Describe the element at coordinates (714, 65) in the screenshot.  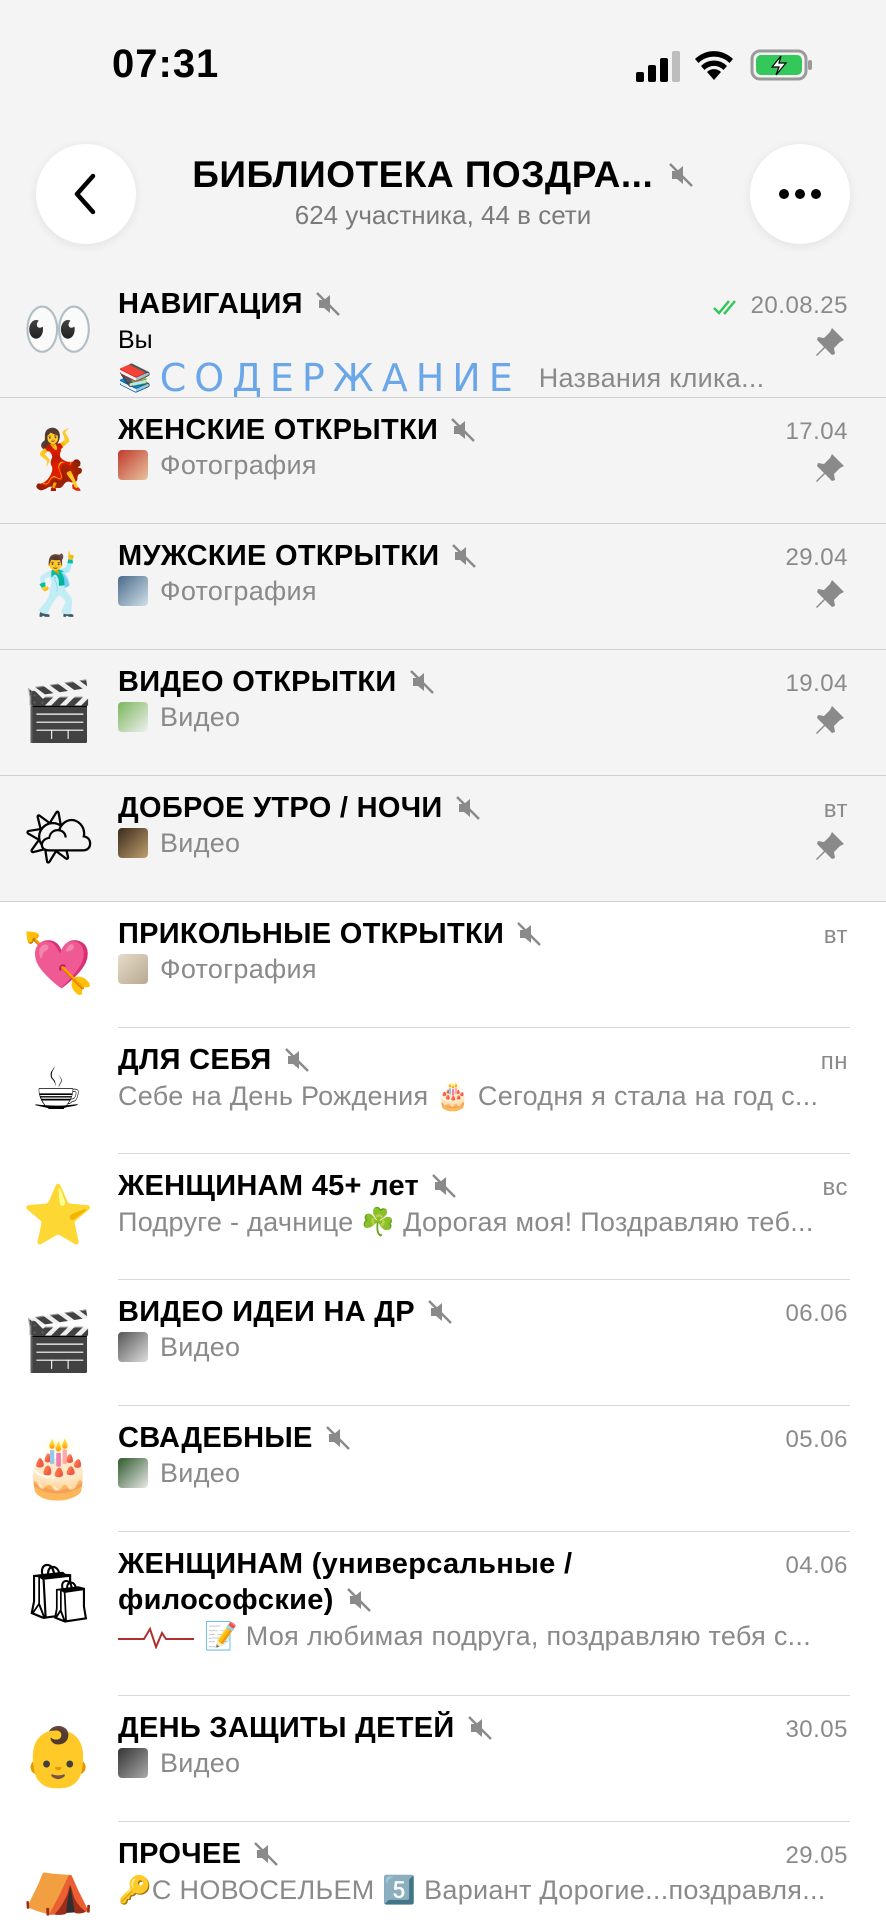
I see `wifi-icon` at that location.